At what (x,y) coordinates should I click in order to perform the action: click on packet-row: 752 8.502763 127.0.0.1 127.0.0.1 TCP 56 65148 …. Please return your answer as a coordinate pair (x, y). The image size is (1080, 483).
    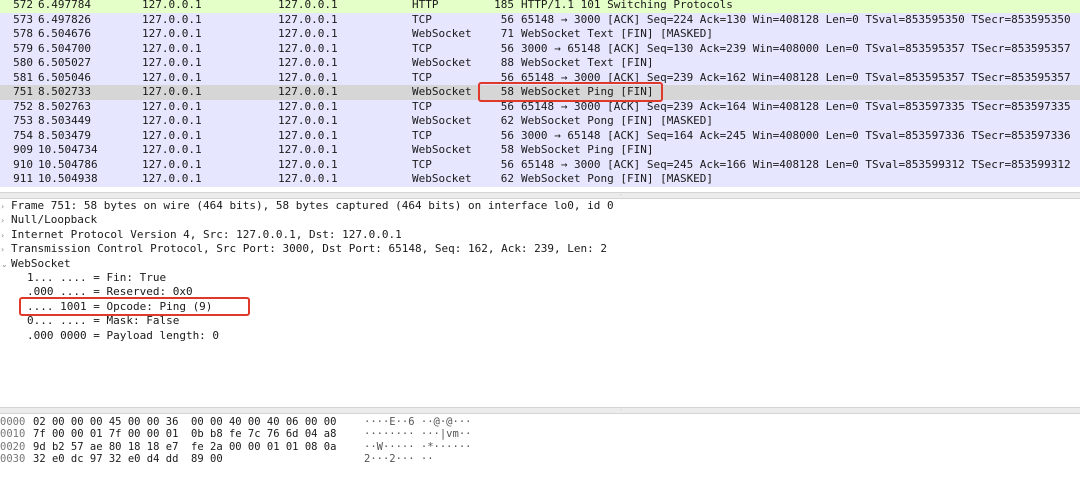
    Looking at the image, I should click on (540, 106).